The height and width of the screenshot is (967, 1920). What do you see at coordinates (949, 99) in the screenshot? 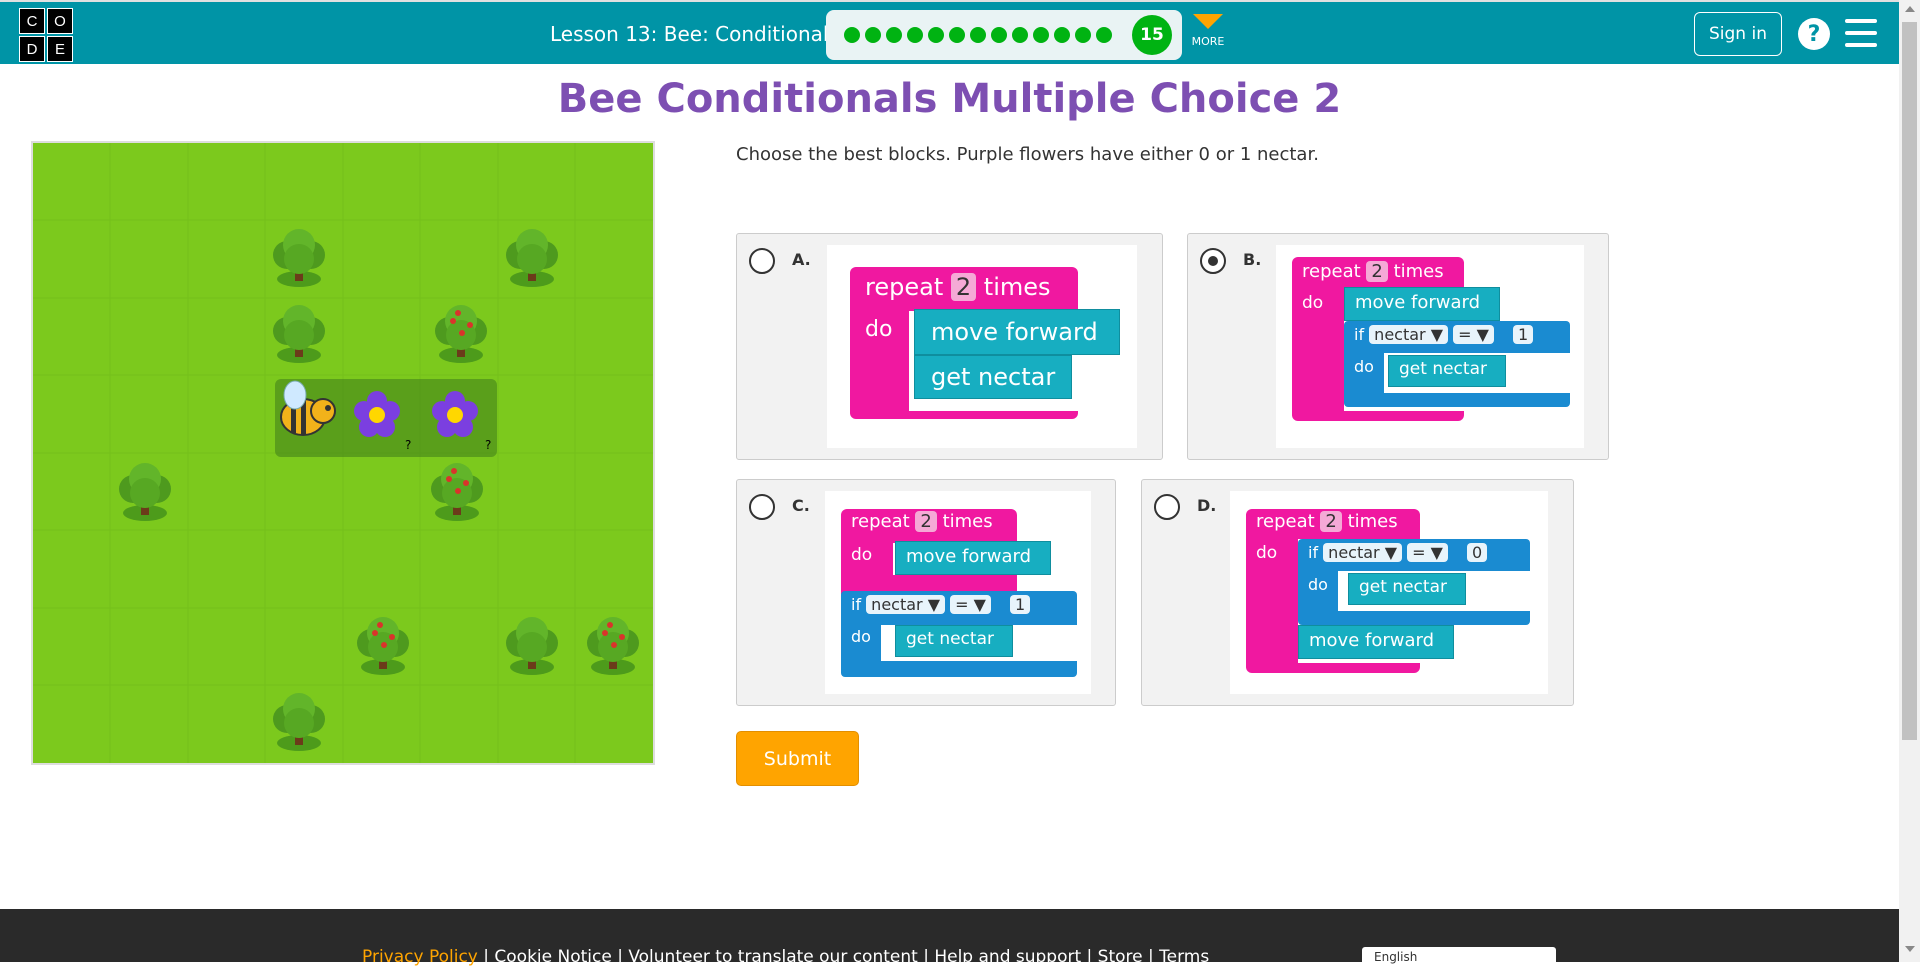
I see `page-title: Bee Conditionals Multiple Choice 2` at bounding box center [949, 99].